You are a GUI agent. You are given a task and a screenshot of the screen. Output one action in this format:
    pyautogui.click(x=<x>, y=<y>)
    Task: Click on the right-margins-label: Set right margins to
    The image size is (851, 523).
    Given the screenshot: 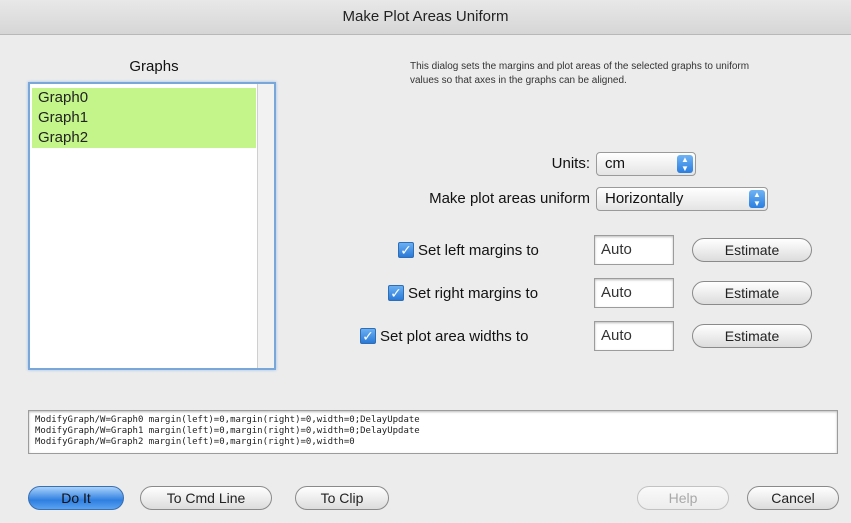 What is the action you would take?
    pyautogui.click(x=473, y=293)
    